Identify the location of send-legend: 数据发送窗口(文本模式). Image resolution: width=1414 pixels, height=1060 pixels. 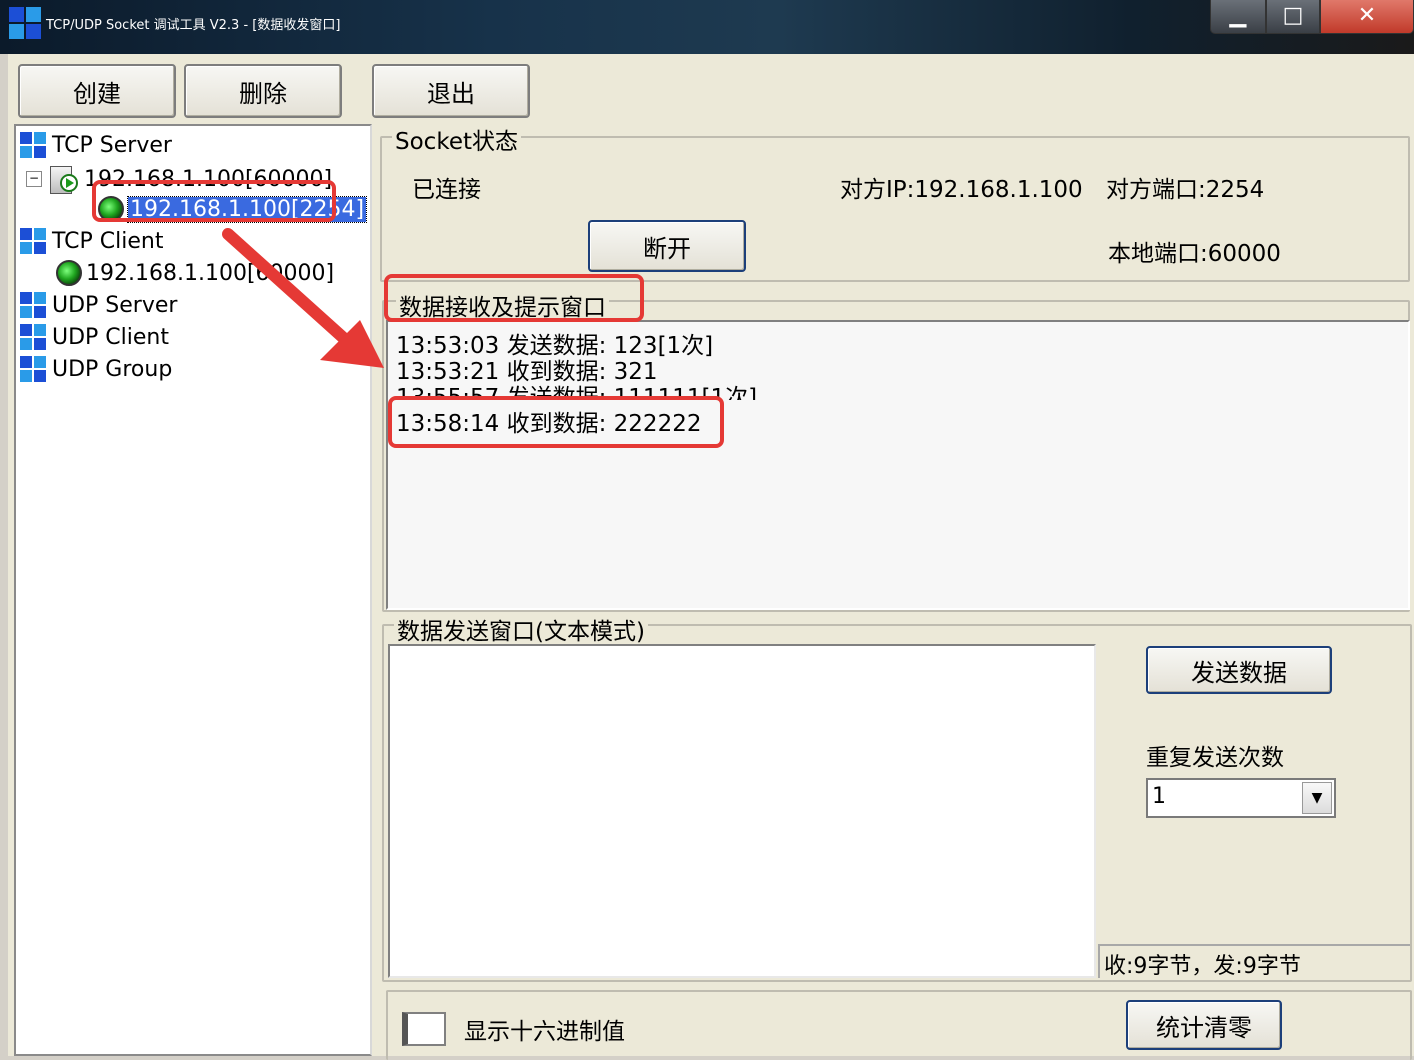
(521, 629).